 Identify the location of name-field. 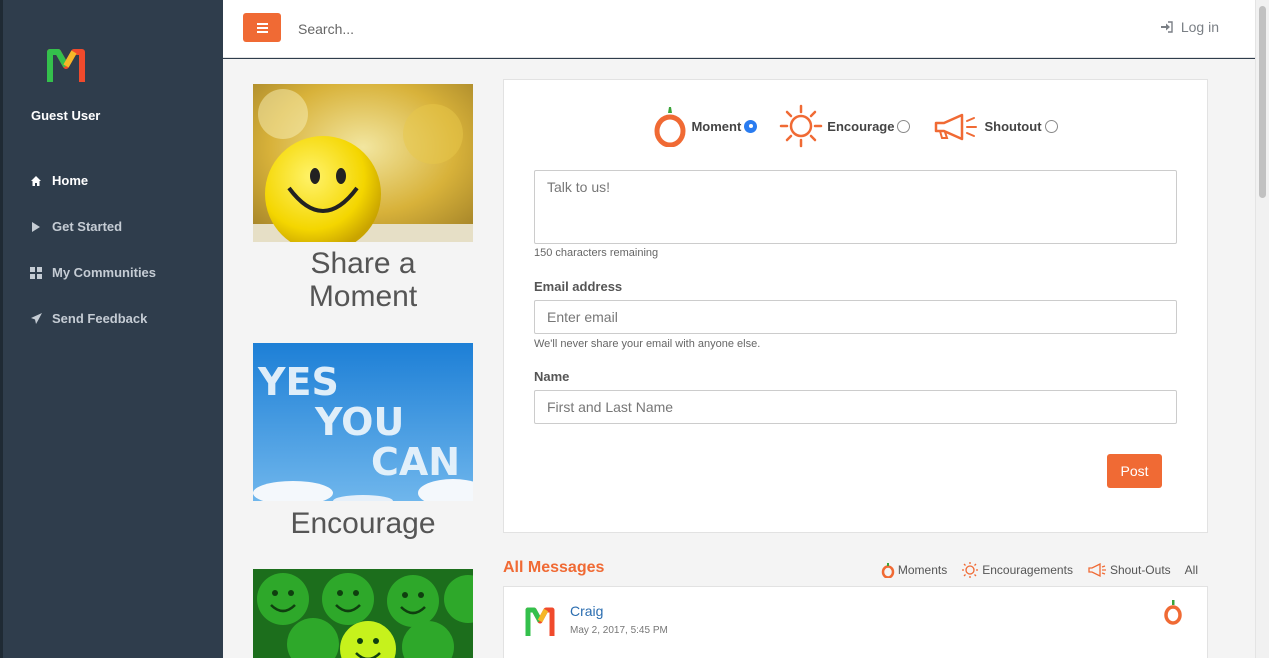
(855, 407).